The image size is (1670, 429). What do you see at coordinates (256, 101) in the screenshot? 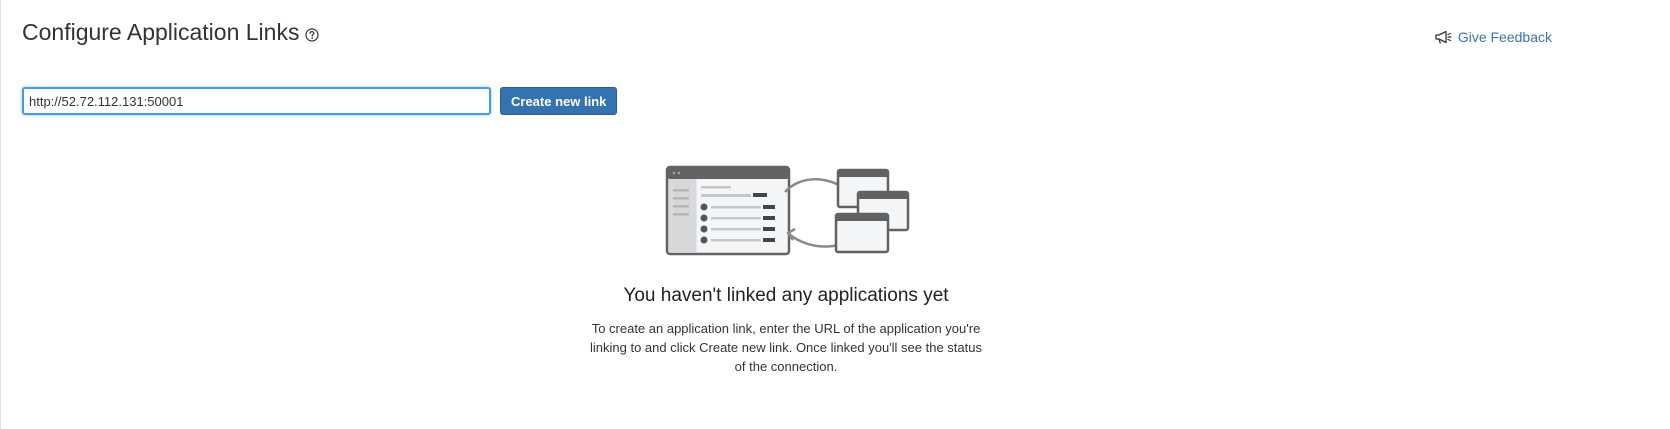
I see `application-url-input` at bounding box center [256, 101].